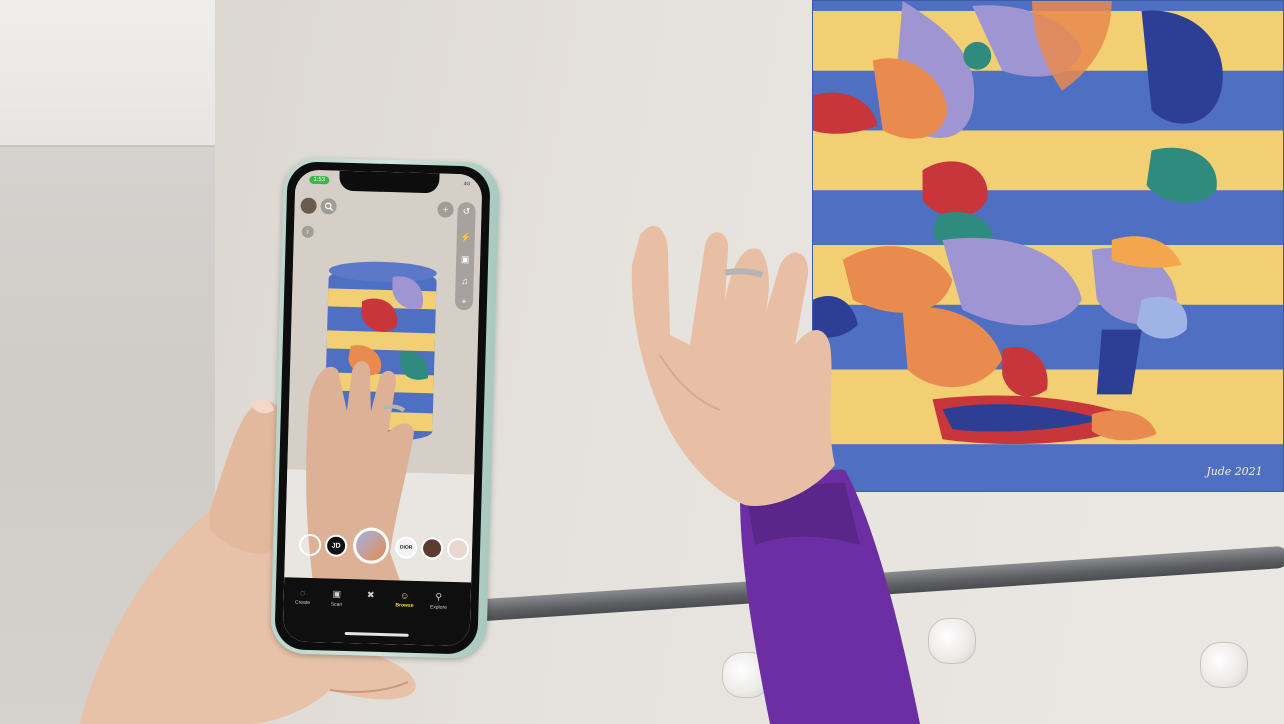 Image resolution: width=1284 pixels, height=724 pixels. What do you see at coordinates (467, 184) in the screenshot?
I see `status-network: 4G` at bounding box center [467, 184].